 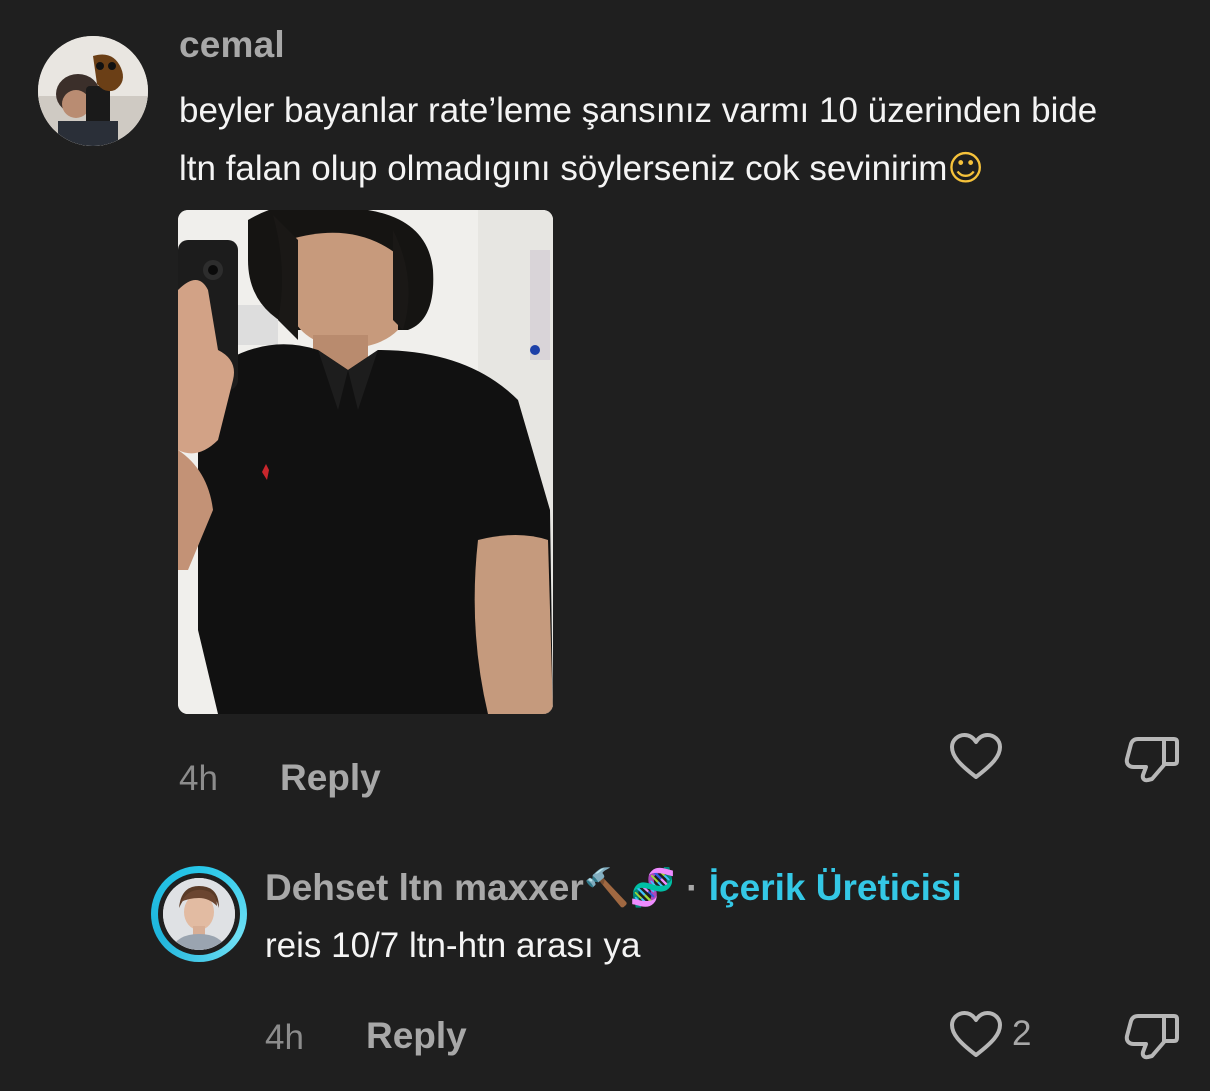 I want to click on comment-attached-photo, so click(x=365, y=462).